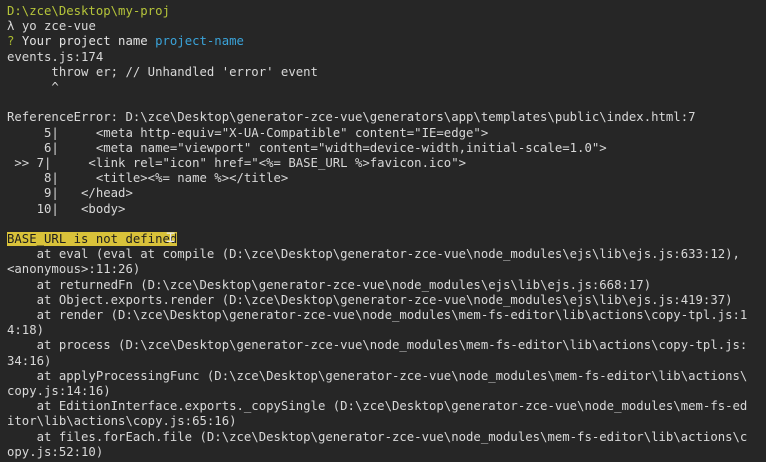 Image resolution: width=766 pixels, height=462 pixels. I want to click on stack-line: 4:18), so click(26, 330).